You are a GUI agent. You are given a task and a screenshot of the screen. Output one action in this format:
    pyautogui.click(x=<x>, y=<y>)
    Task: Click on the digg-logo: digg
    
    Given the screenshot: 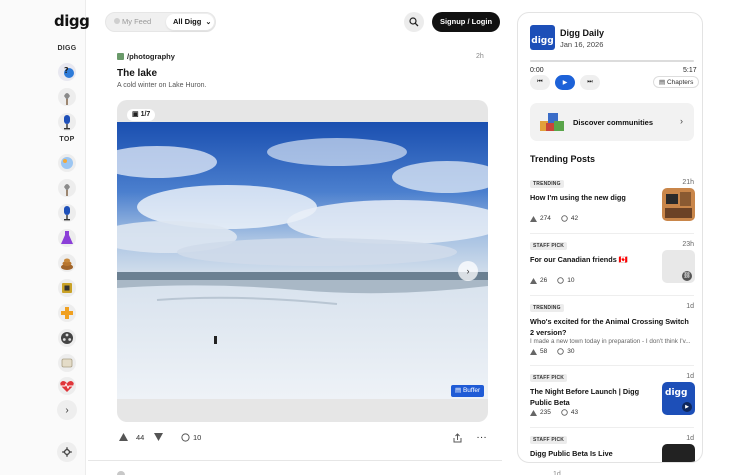 What is the action you would take?
    pyautogui.click(x=72, y=22)
    